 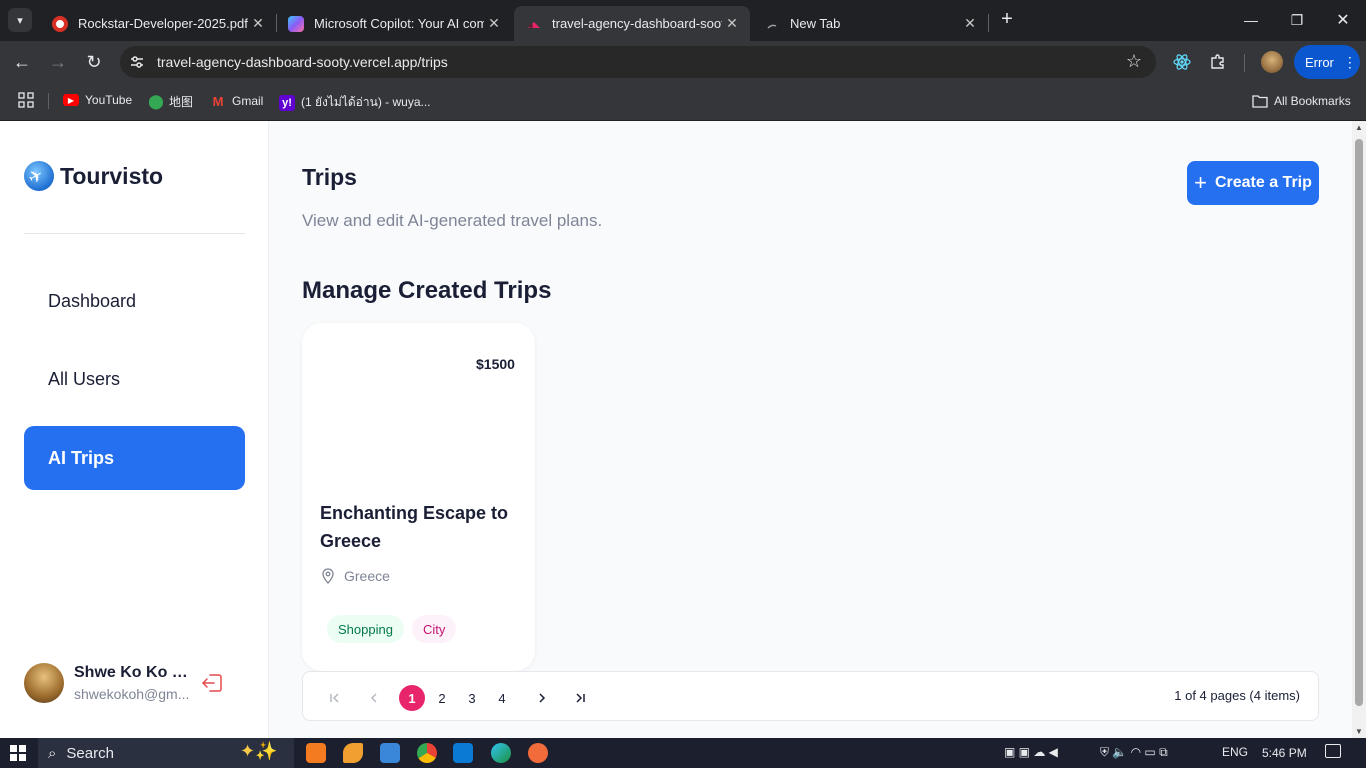 I want to click on page-button: 1, so click(x=412, y=698).